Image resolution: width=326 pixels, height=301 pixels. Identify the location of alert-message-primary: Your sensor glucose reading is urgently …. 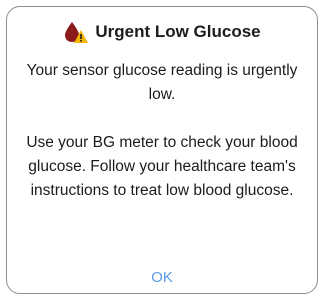
(162, 82).